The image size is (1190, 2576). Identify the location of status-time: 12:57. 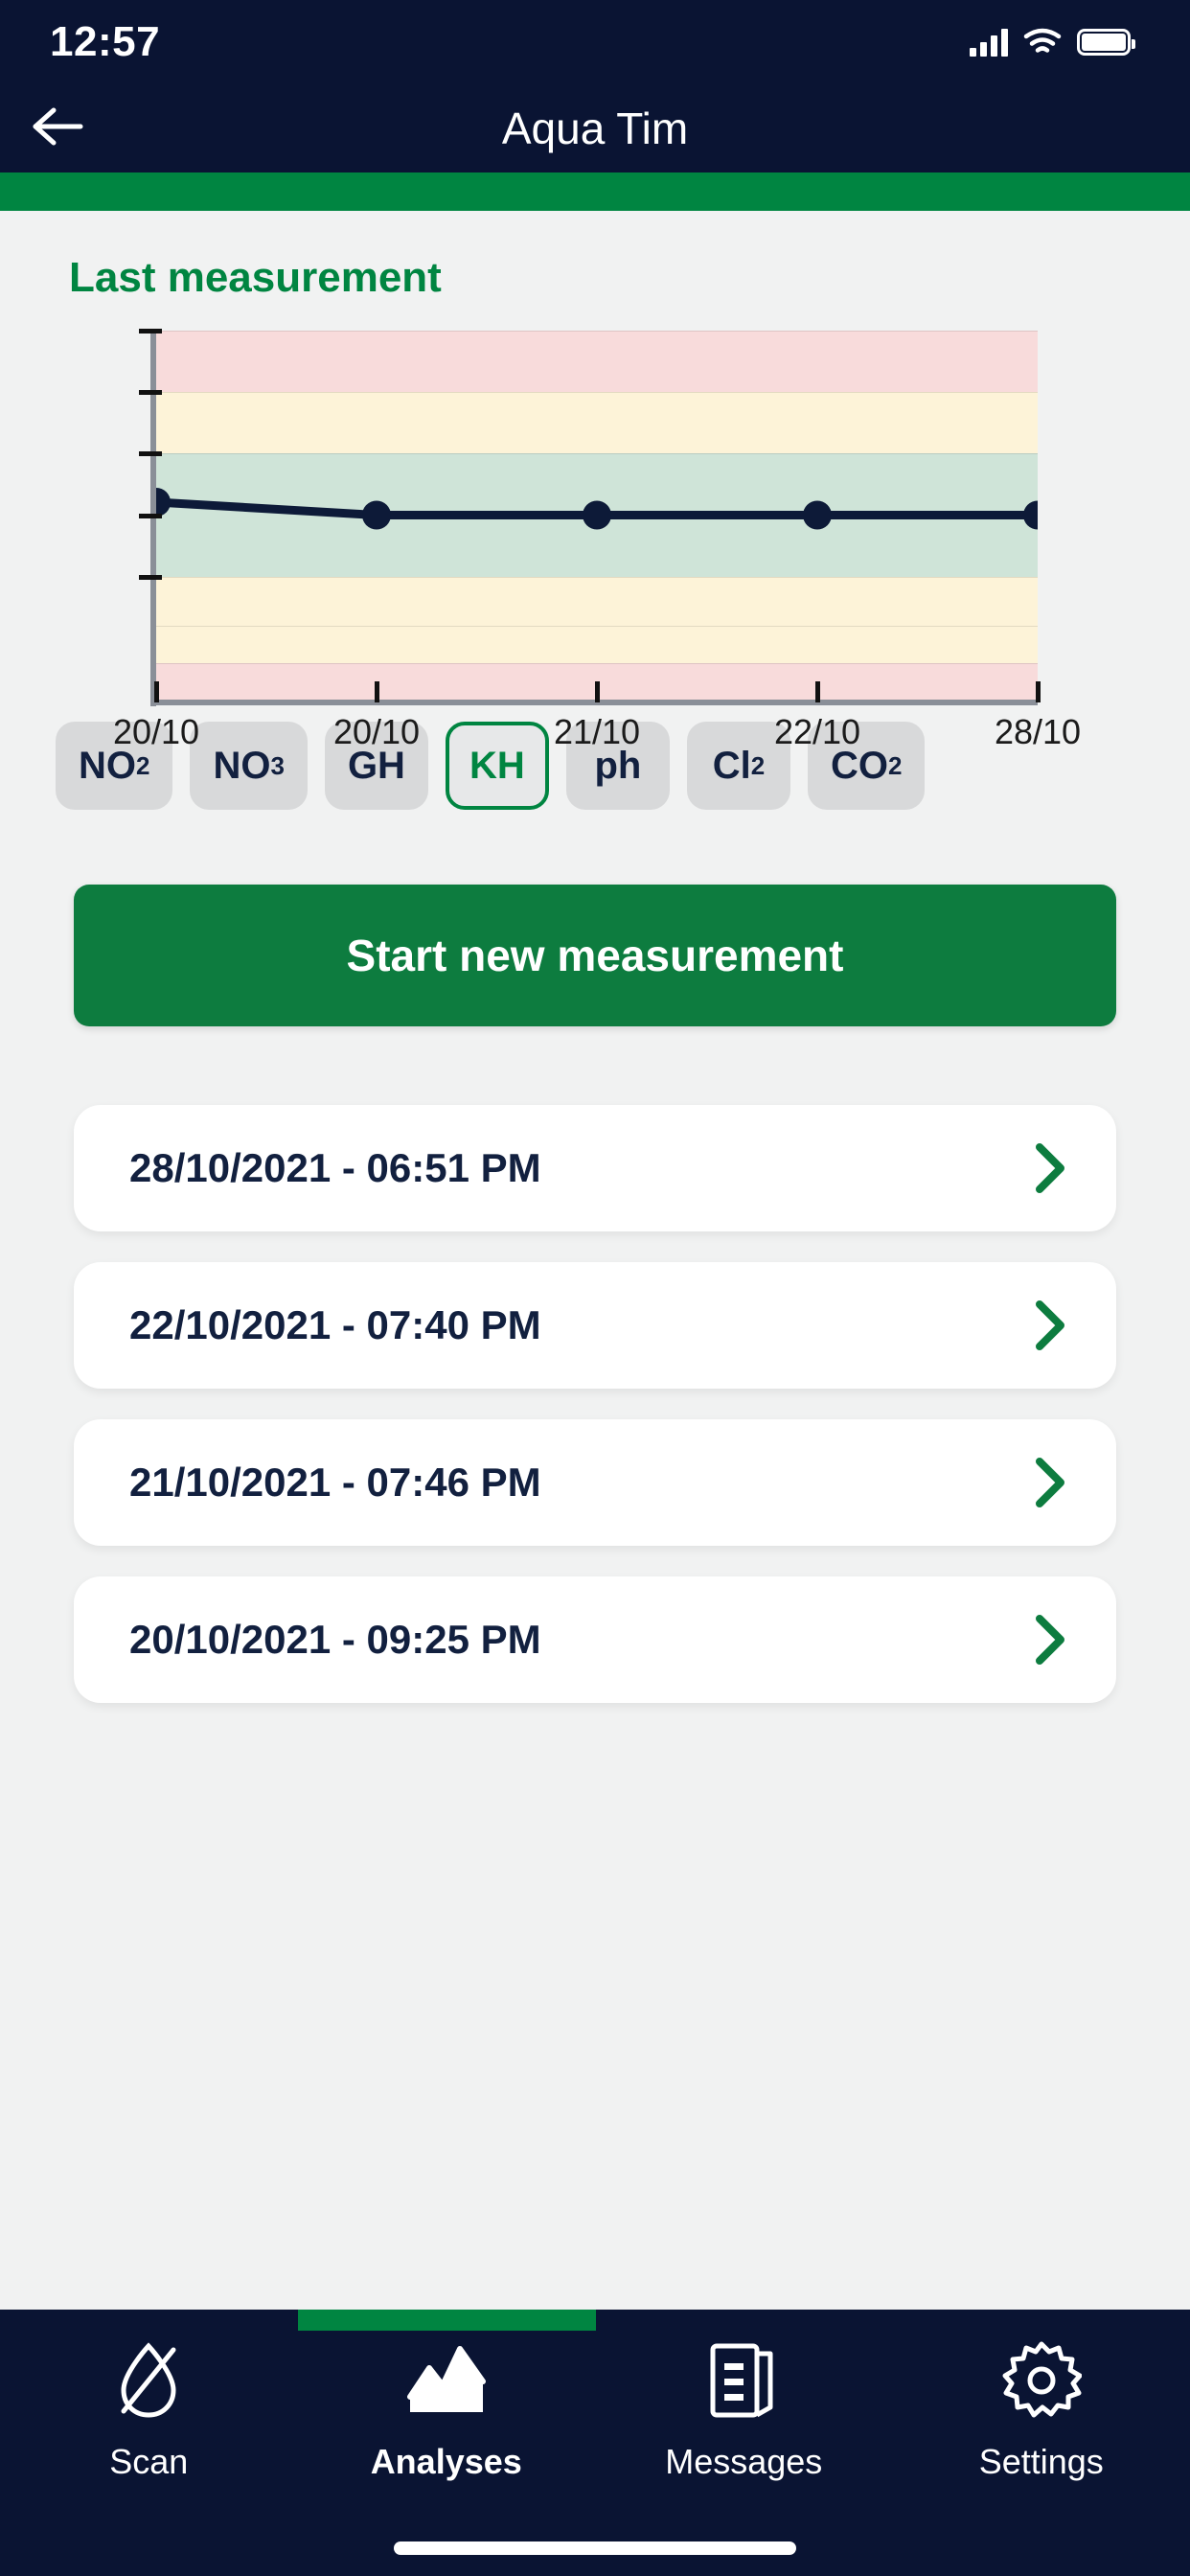
(105, 41).